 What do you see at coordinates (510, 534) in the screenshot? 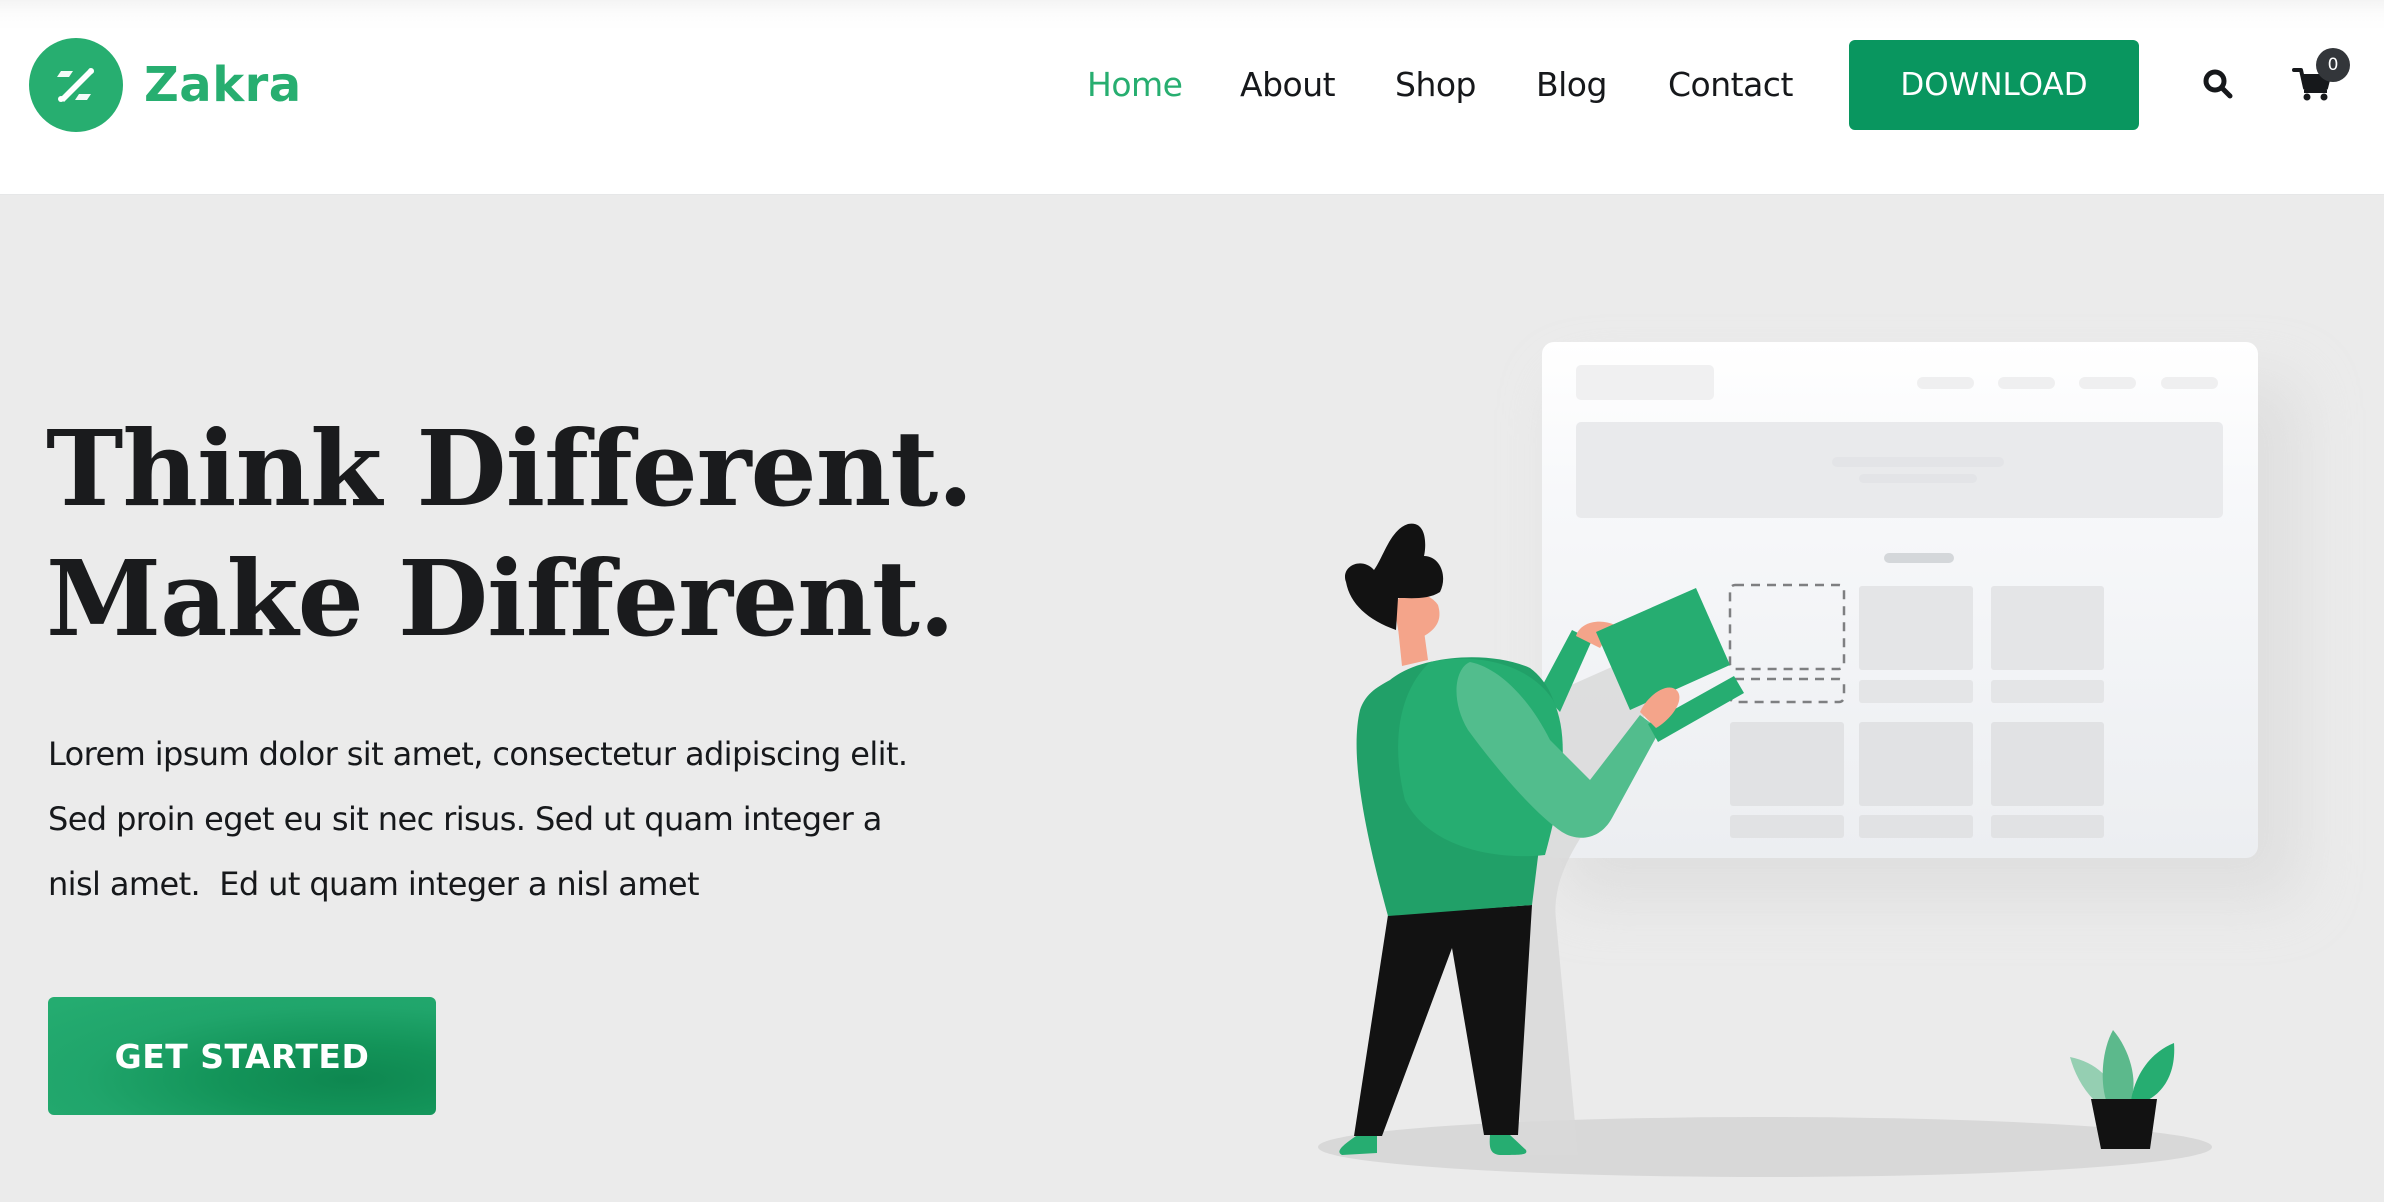
I see `hero-title: Think Different. Make Different.` at bounding box center [510, 534].